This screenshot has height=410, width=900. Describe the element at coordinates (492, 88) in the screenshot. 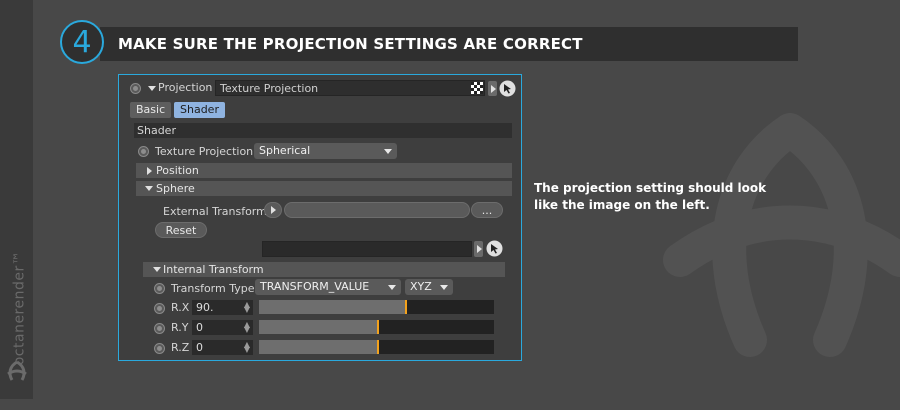

I see `projection-arrow-button` at that location.